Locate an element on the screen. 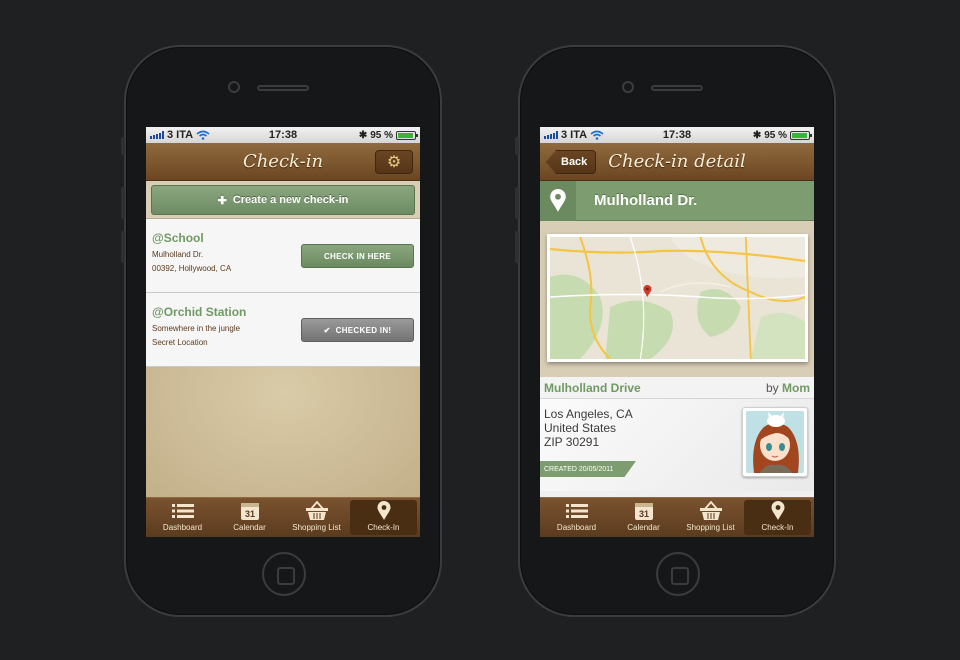 The width and height of the screenshot is (960, 660). avatar-image is located at coordinates (775, 442).